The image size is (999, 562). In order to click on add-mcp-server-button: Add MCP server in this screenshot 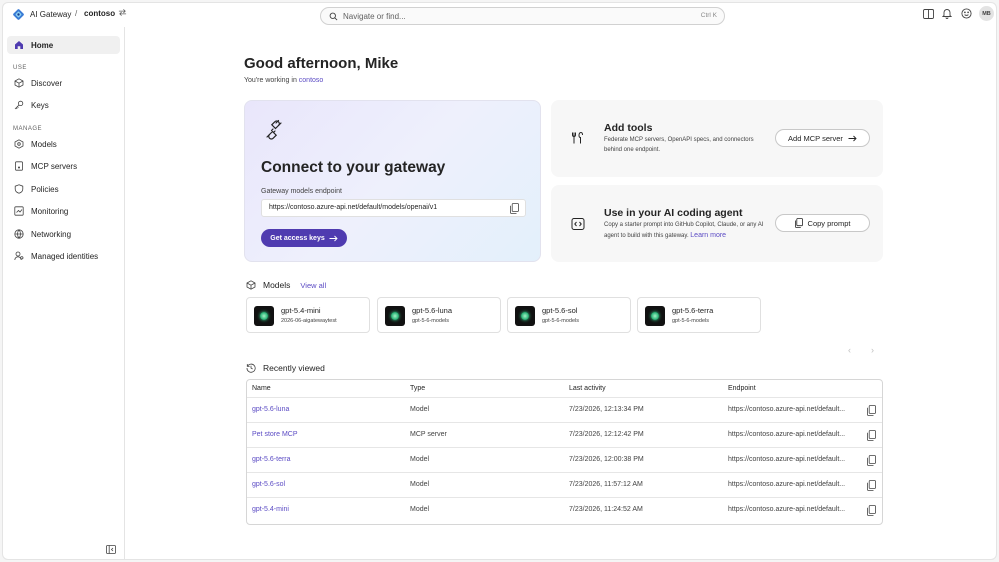, I will do `click(822, 138)`.